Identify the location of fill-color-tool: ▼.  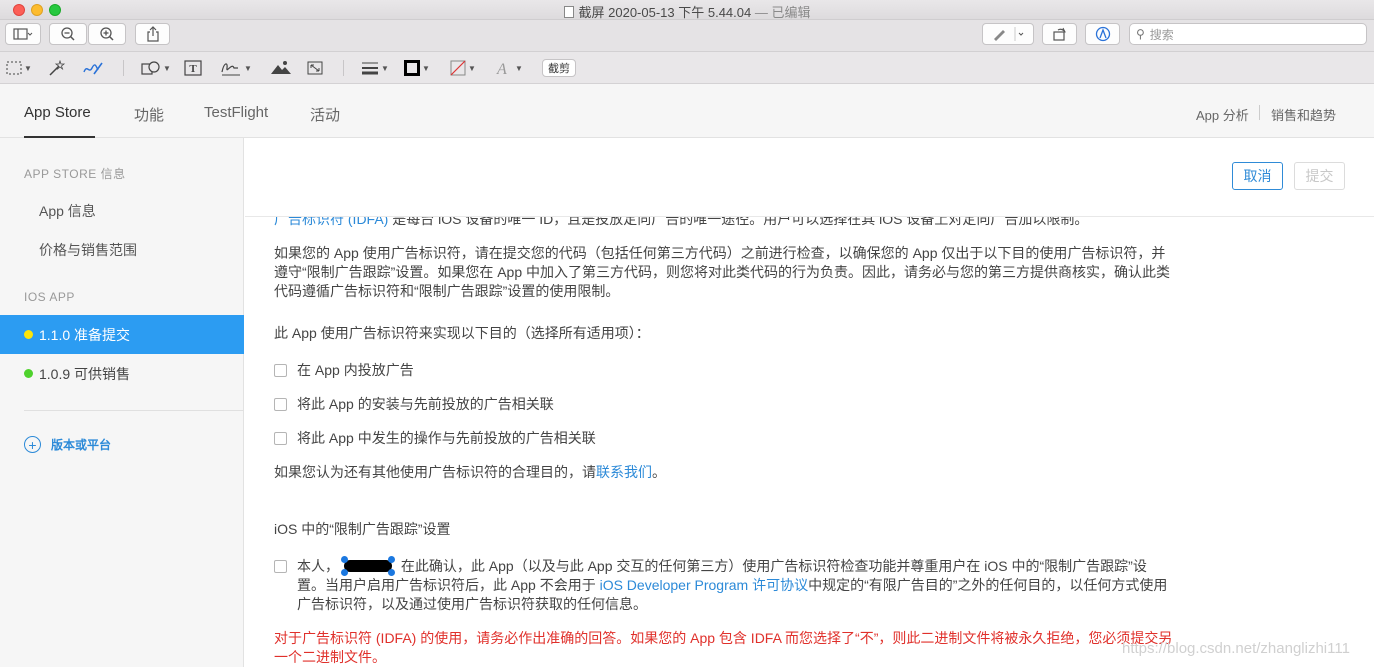
(463, 68).